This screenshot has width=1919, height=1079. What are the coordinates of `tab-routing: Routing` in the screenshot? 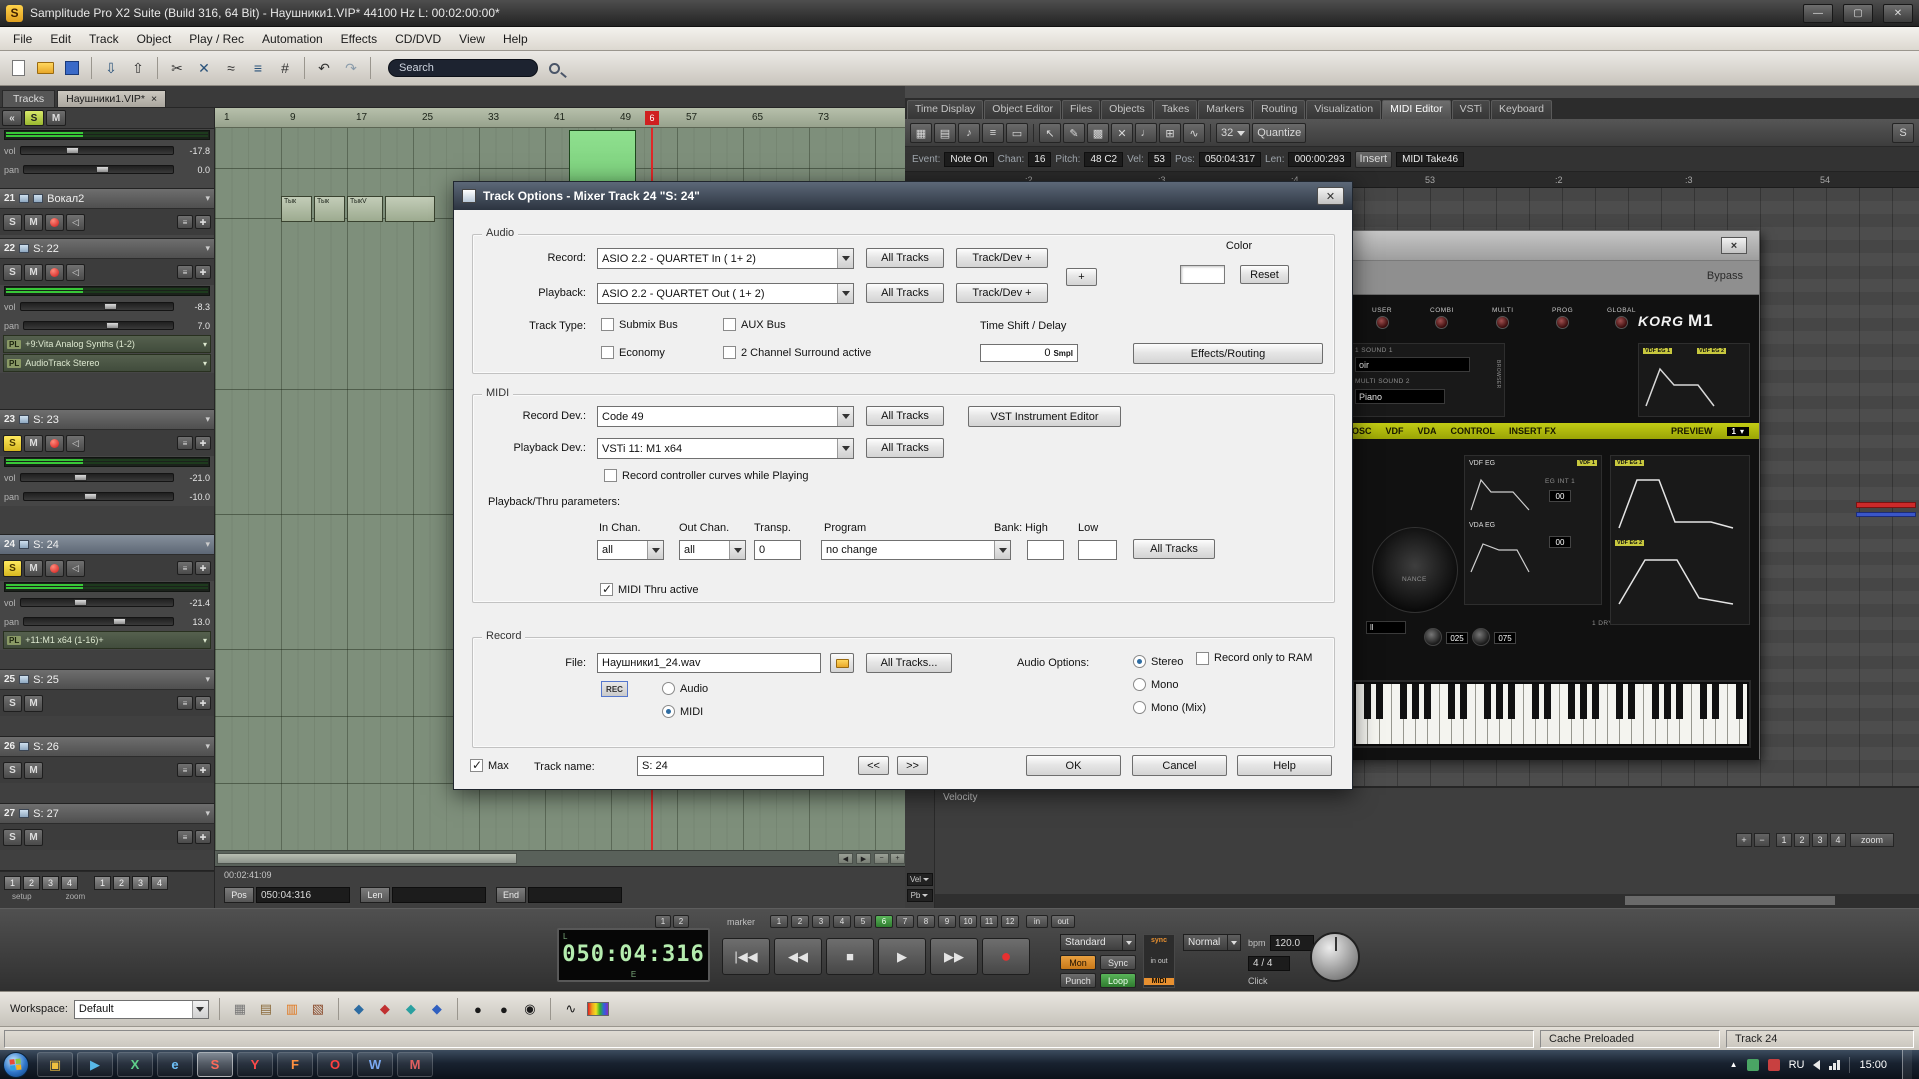 It's located at (1279, 109).